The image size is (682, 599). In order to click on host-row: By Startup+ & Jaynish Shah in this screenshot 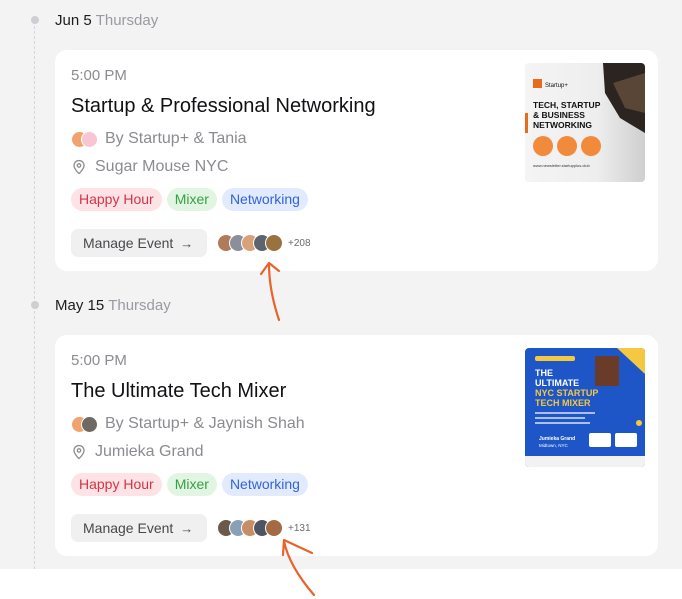, I will do `click(188, 424)`.